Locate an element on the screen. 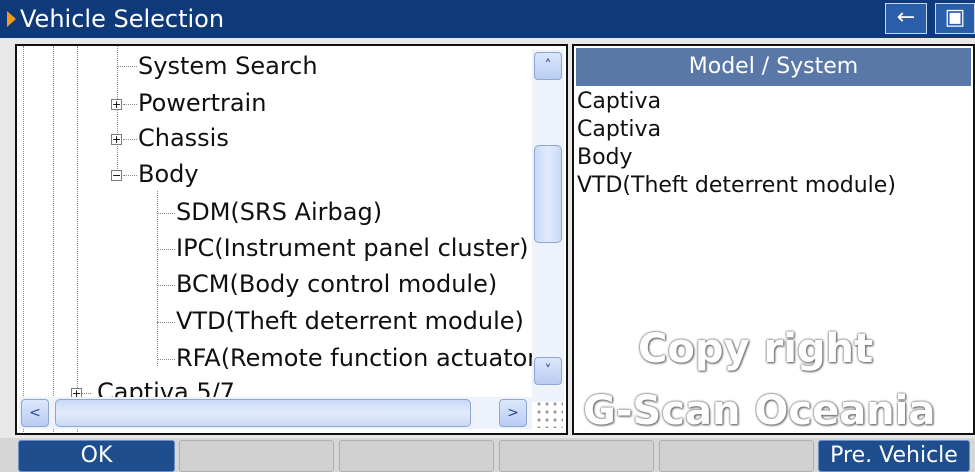 Image resolution: width=975 pixels, height=472 pixels. horizontal-scrollbar: < > is located at coordinates (275, 413).